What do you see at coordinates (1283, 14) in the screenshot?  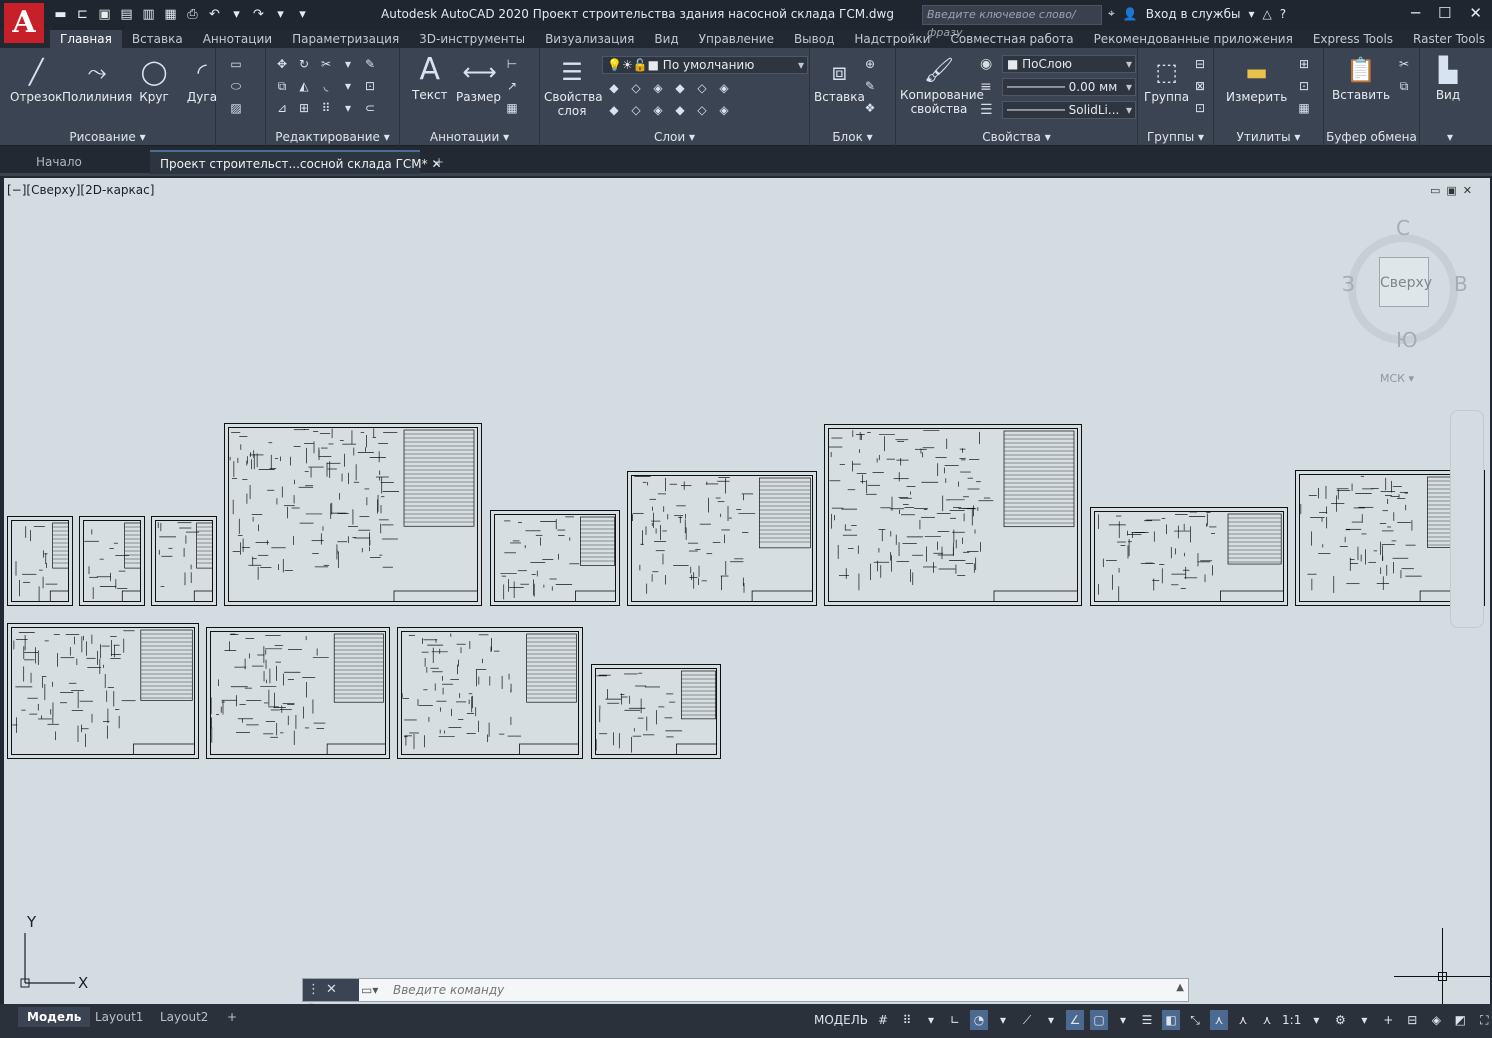 I see `help-icon: ?` at bounding box center [1283, 14].